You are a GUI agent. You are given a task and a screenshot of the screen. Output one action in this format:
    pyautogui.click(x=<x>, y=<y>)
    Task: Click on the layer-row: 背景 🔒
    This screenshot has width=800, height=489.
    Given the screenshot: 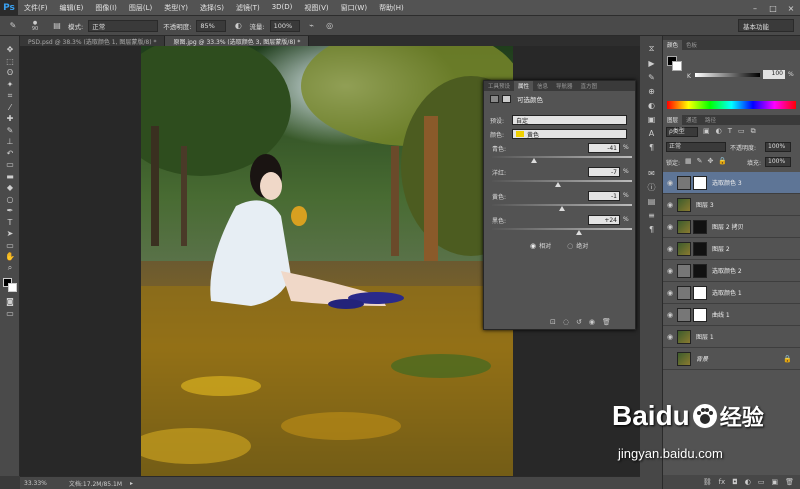 What is the action you would take?
    pyautogui.click(x=731, y=359)
    